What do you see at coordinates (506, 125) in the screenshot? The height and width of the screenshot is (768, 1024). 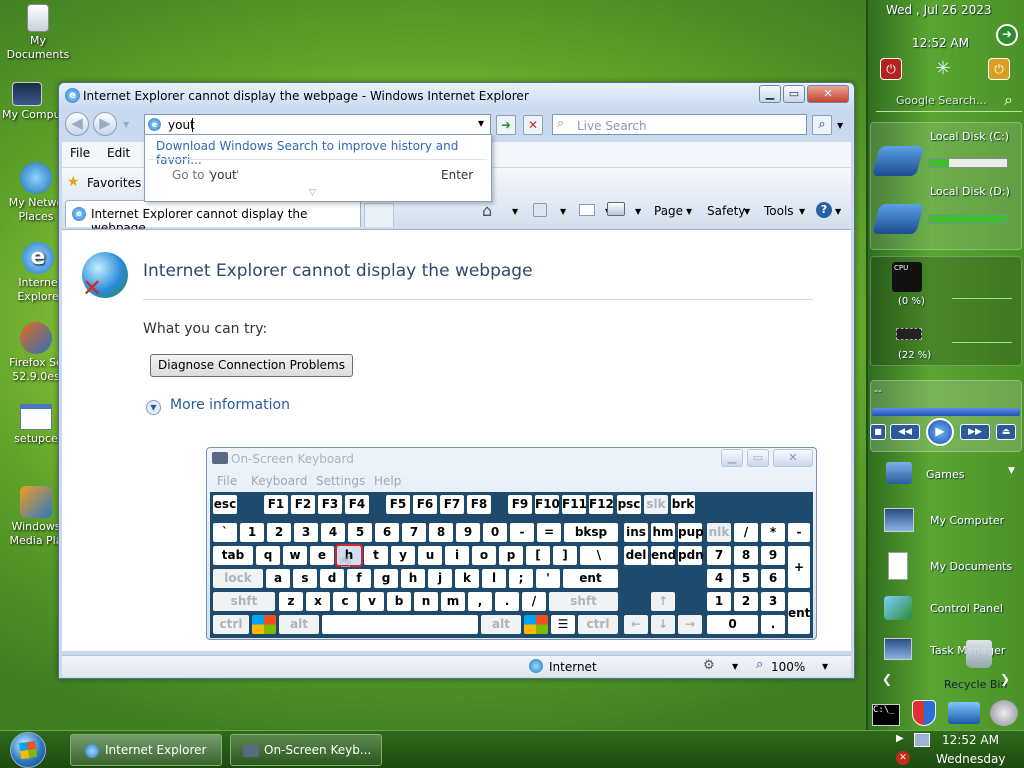 I see `go-button: ➜` at bounding box center [506, 125].